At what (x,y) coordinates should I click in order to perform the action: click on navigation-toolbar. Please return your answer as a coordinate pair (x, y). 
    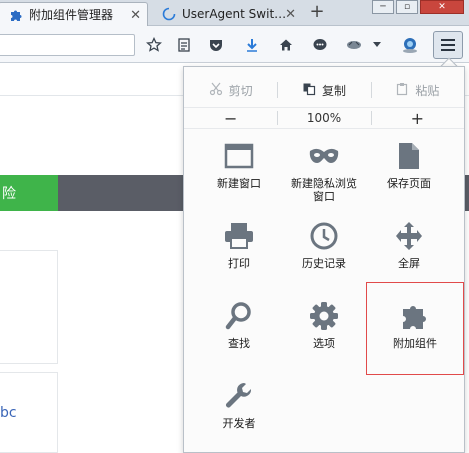
    Looking at the image, I should click on (234, 44).